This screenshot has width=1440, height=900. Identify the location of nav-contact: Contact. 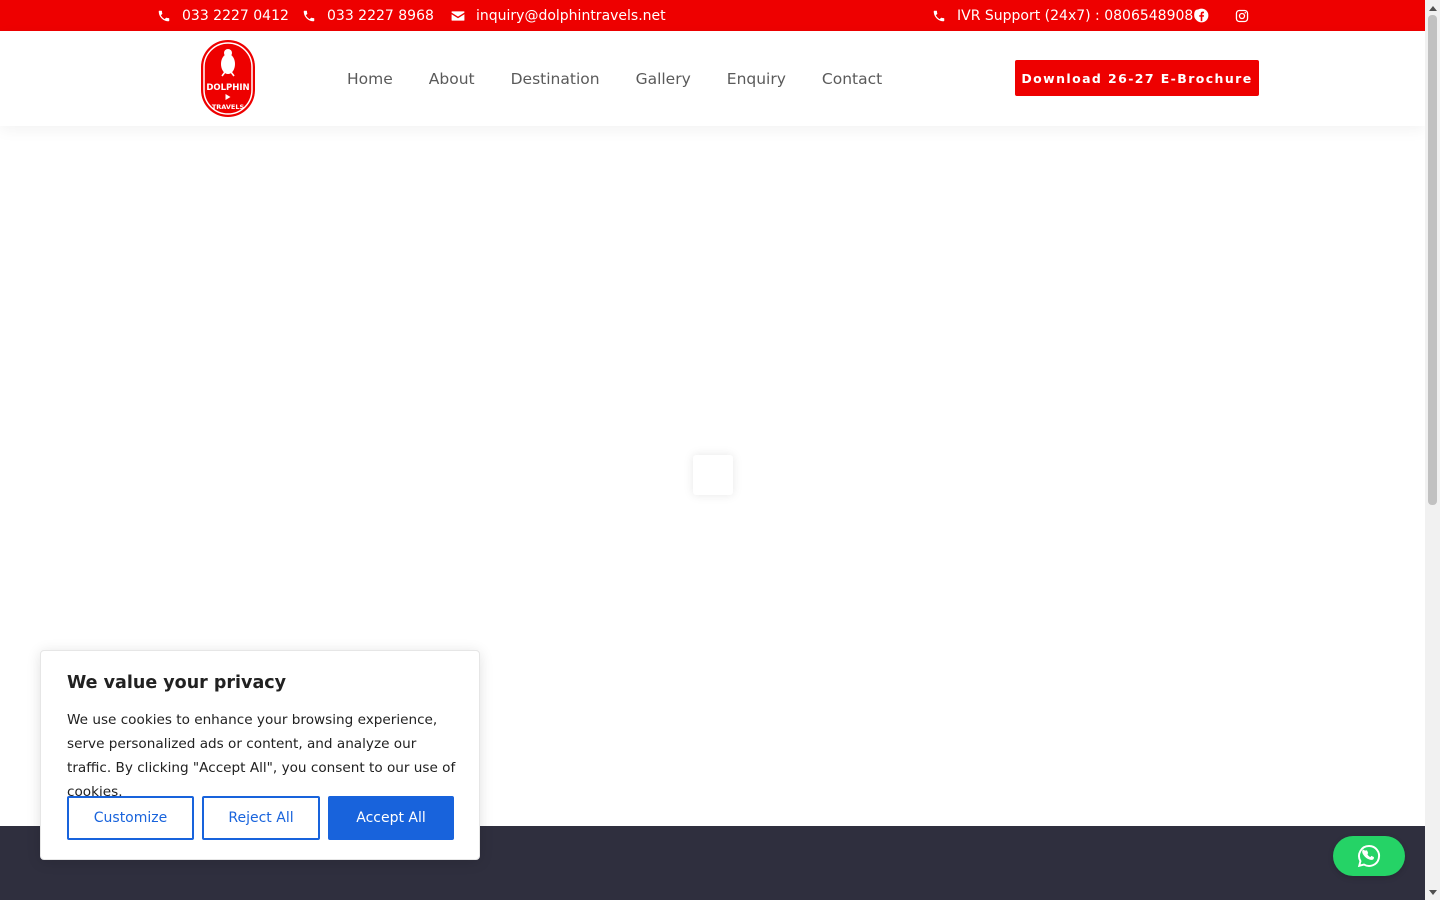
(852, 79).